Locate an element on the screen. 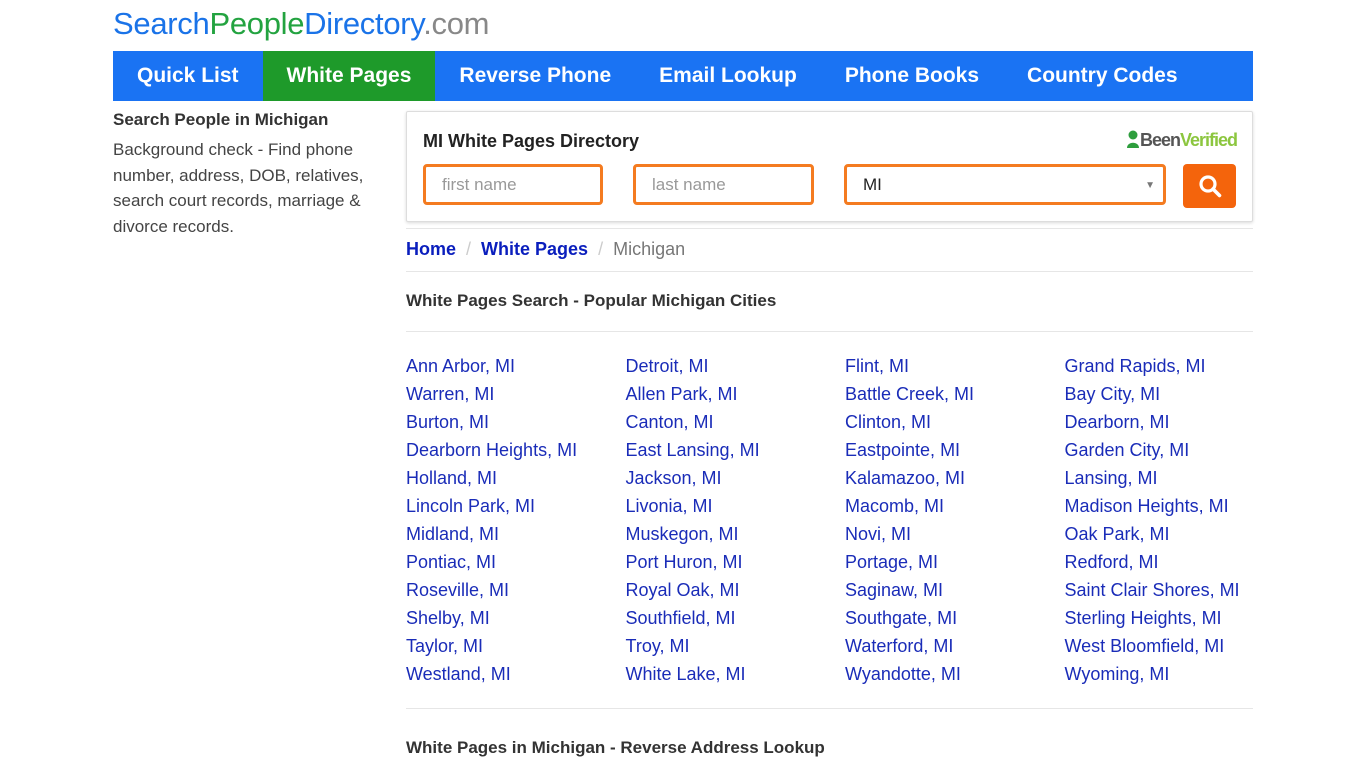  logo-part-search: Search is located at coordinates (161, 23).